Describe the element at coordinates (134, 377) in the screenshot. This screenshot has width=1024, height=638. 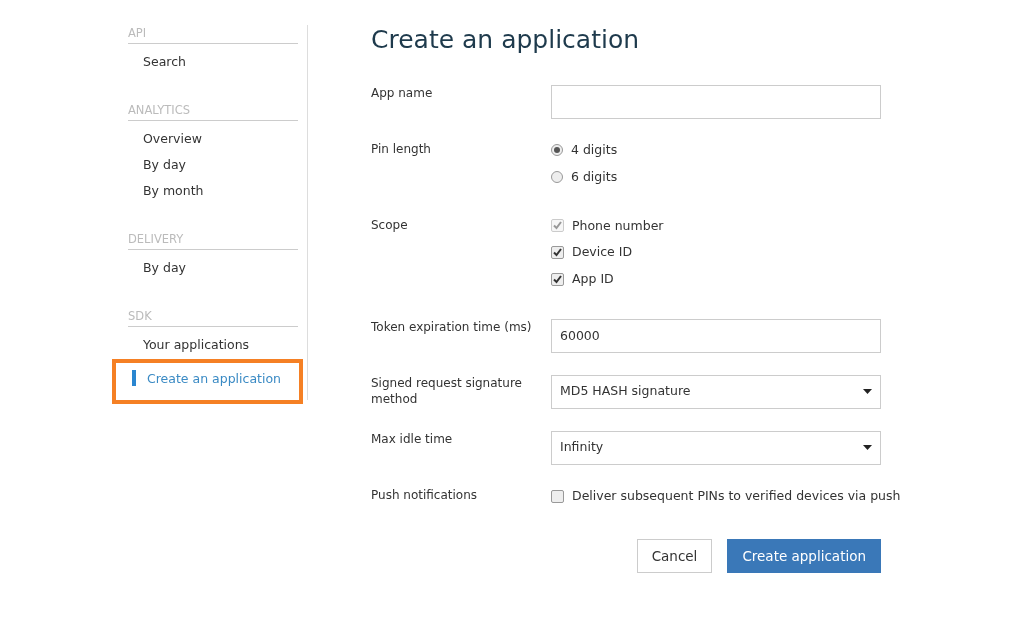
I see `selection-bar` at that location.